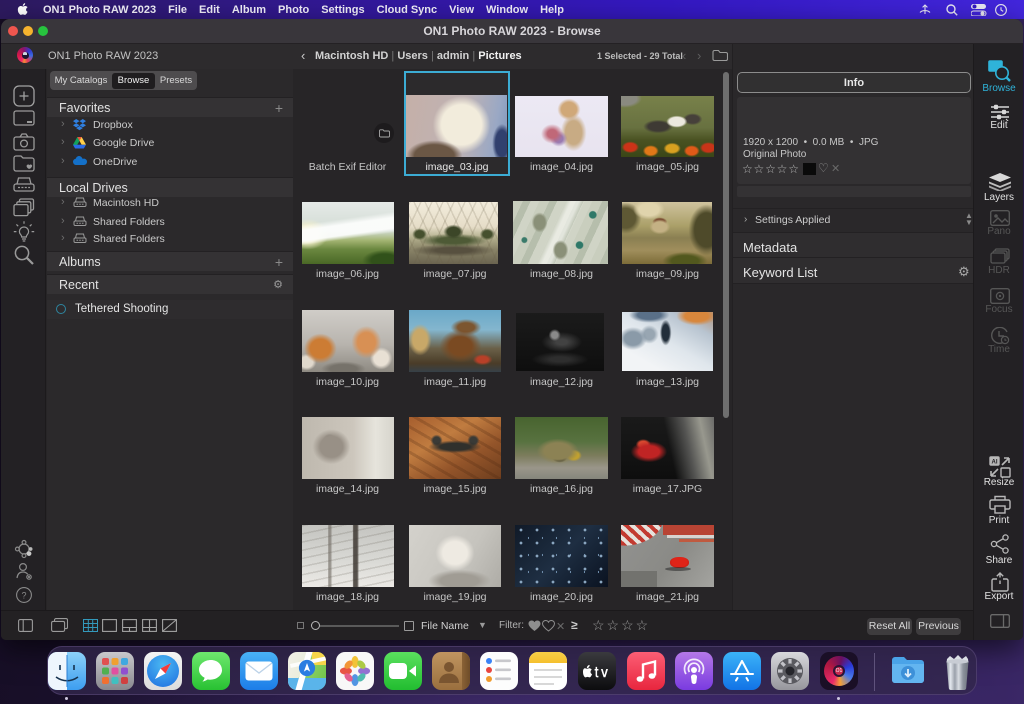 Image resolution: width=1024 pixels, height=704 pixels. I want to click on svg-text: AI, so click(995, 462).